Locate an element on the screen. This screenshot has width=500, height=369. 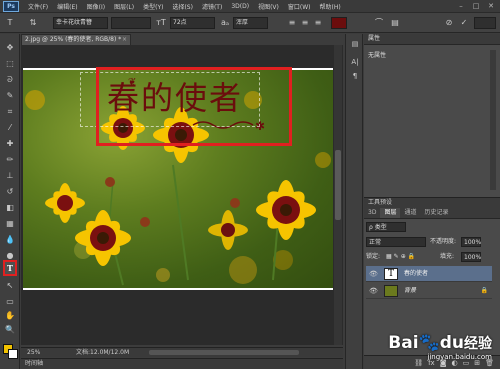
character-panel-icon: ▤ is located at coordinates (395, 23).